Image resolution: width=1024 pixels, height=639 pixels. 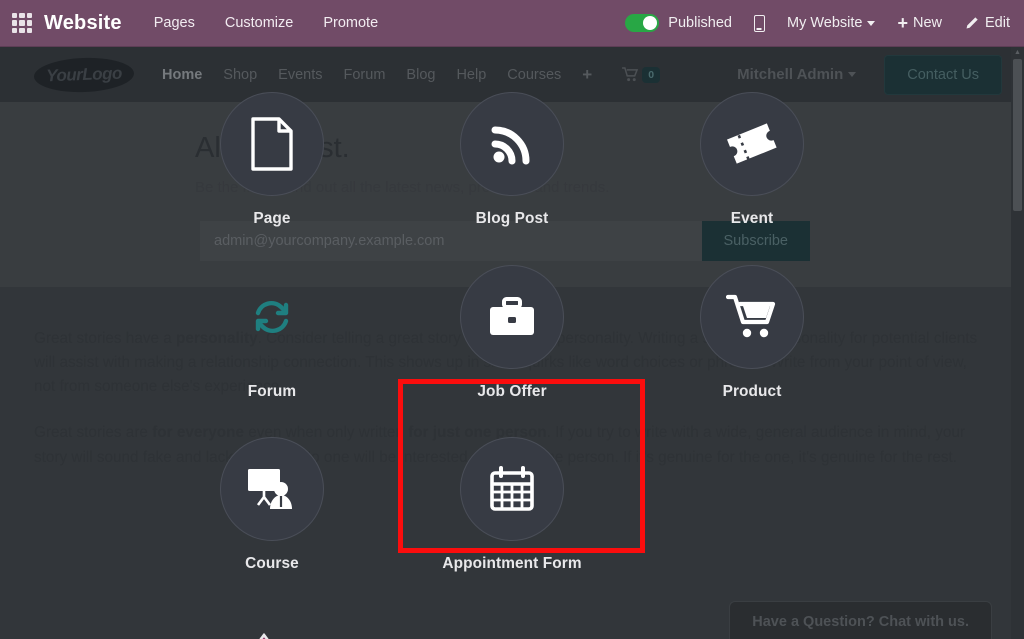 What do you see at coordinates (790, 74) in the screenshot?
I see `user-name: Mitchell Admin` at bounding box center [790, 74].